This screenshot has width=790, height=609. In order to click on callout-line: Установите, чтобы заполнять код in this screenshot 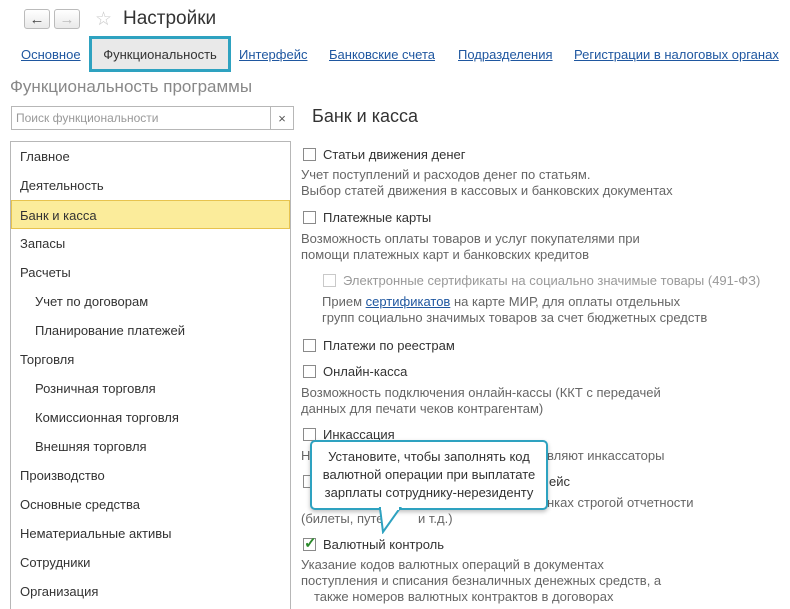, I will do `click(429, 456)`.